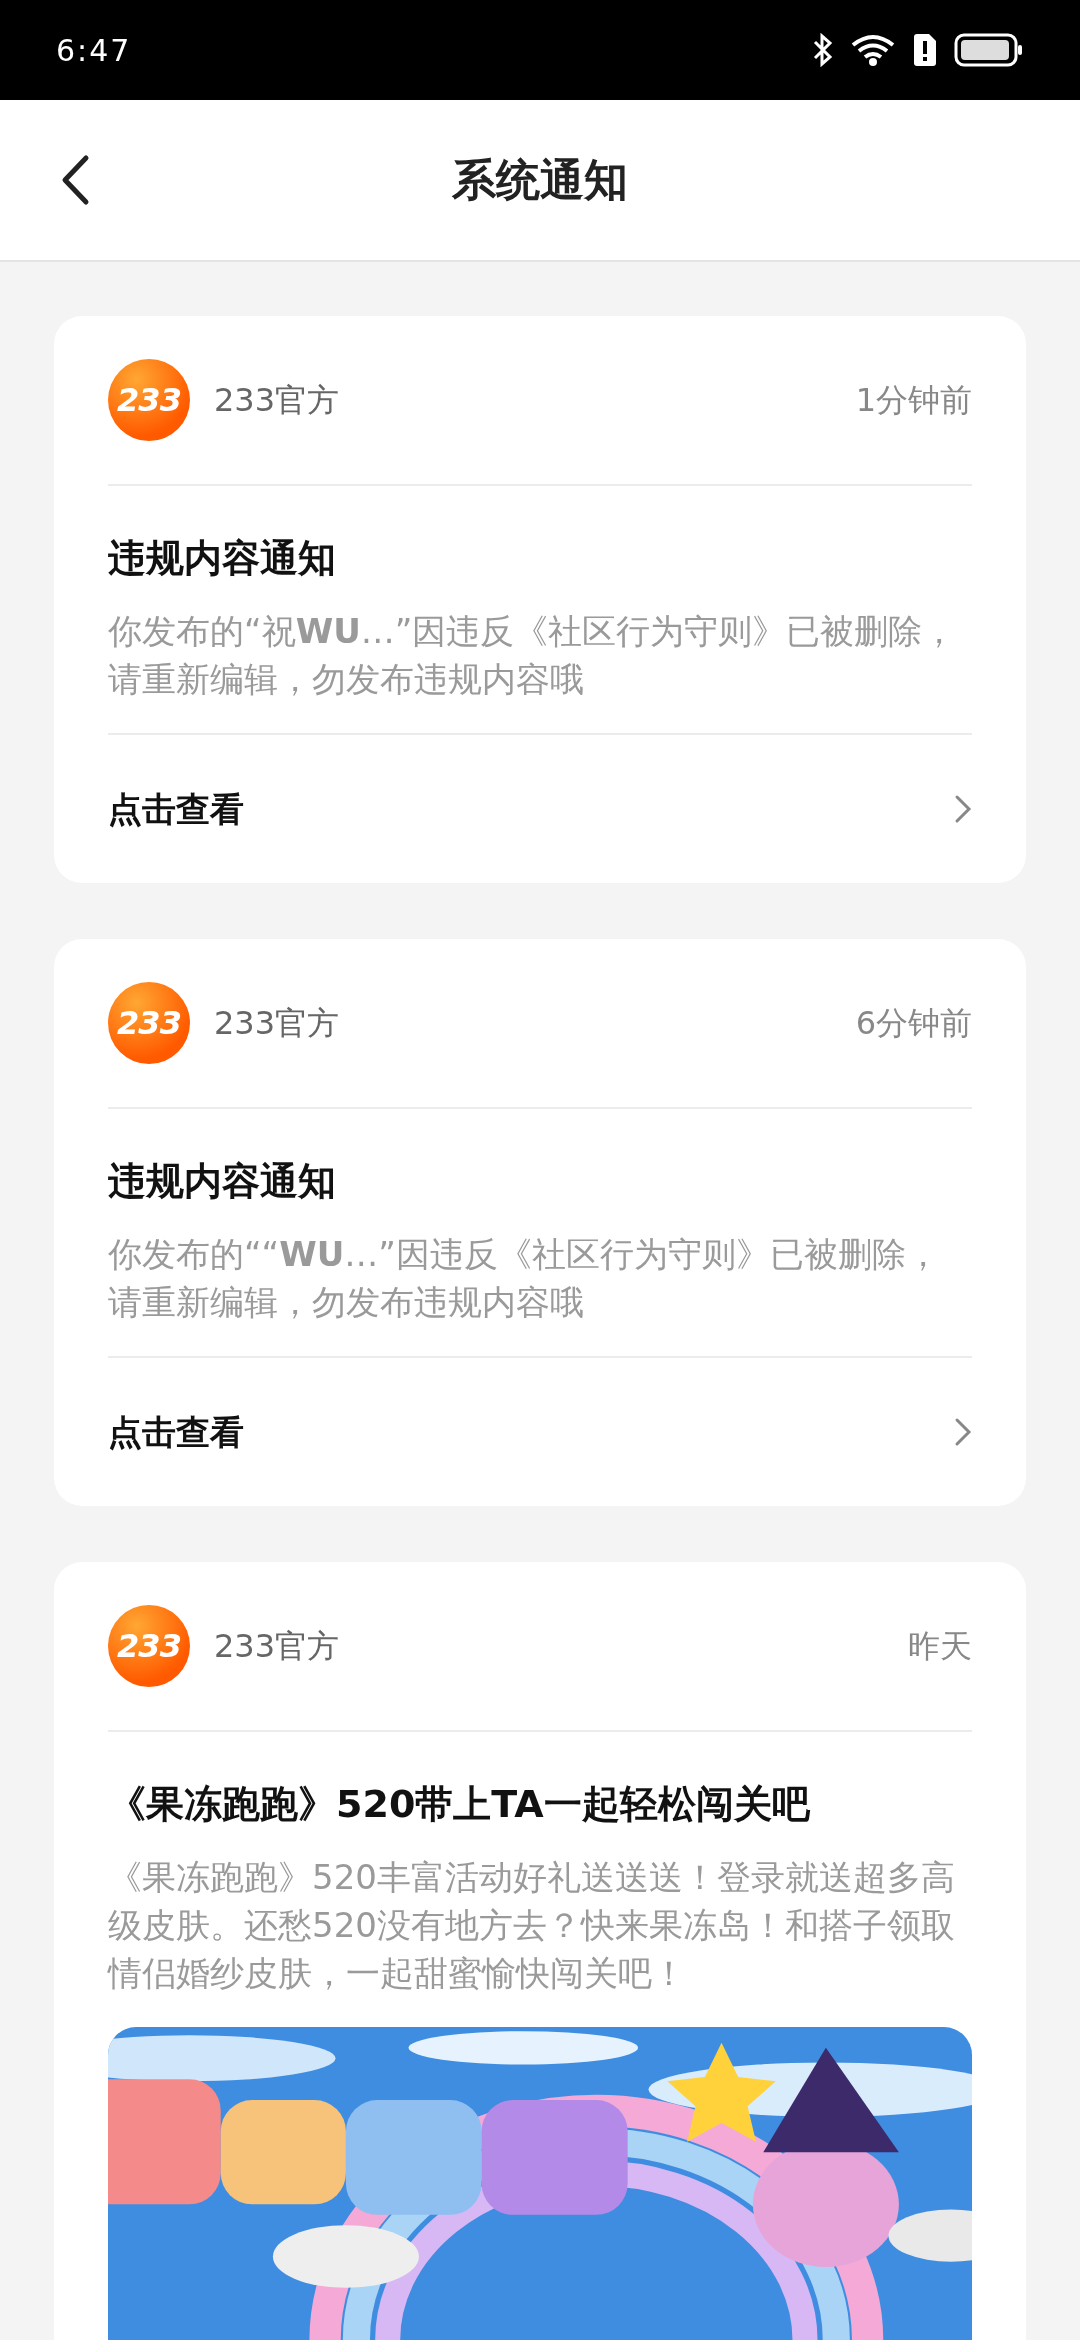 The image size is (1080, 2340). What do you see at coordinates (459, 1804) in the screenshot?
I see `notification-title: 《果冻跑跑》520带上TA一起轻松闯关吧` at bounding box center [459, 1804].